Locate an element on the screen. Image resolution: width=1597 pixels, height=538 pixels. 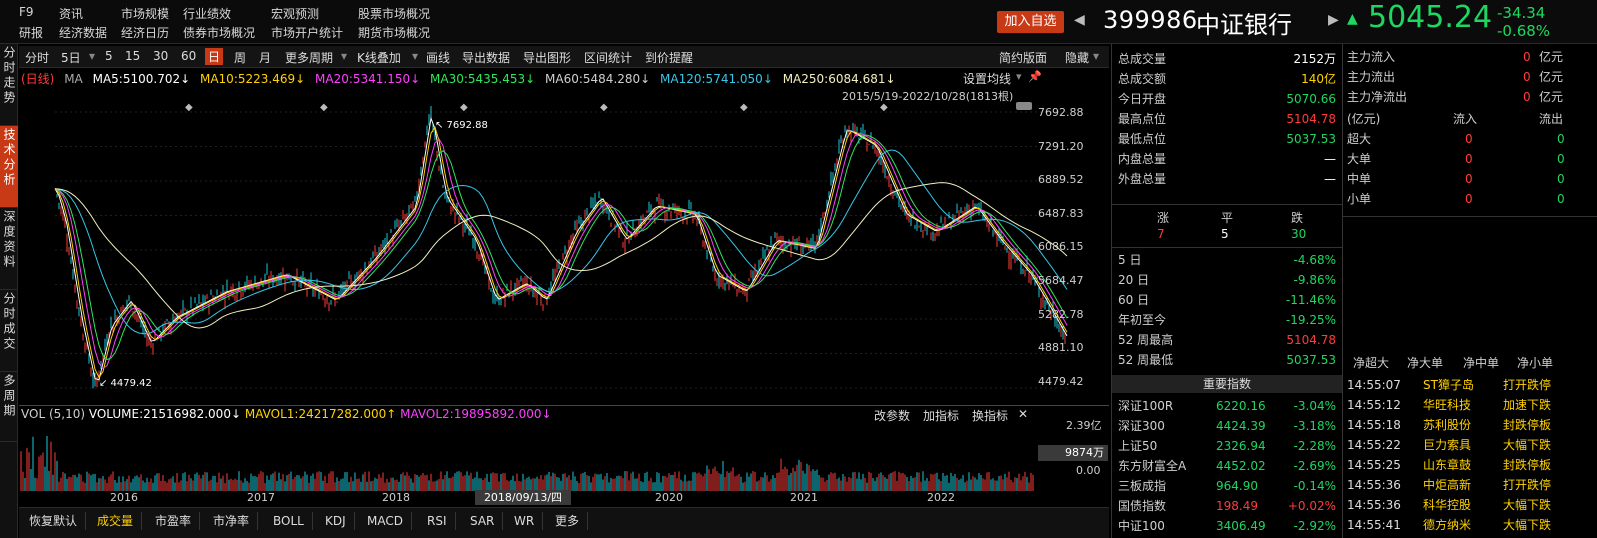
alert-row: 14:55:36 科华控股 大幅下跌 is located at coordinates (1469, 505).